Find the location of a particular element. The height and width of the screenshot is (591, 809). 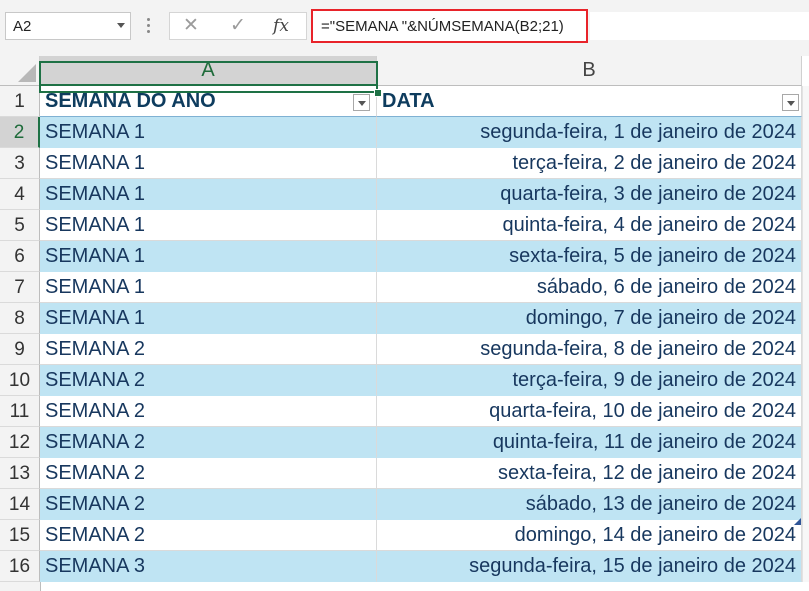

formula-text: ="SEMANA "&NÚMSEMANA(B2;21) is located at coordinates (442, 26).